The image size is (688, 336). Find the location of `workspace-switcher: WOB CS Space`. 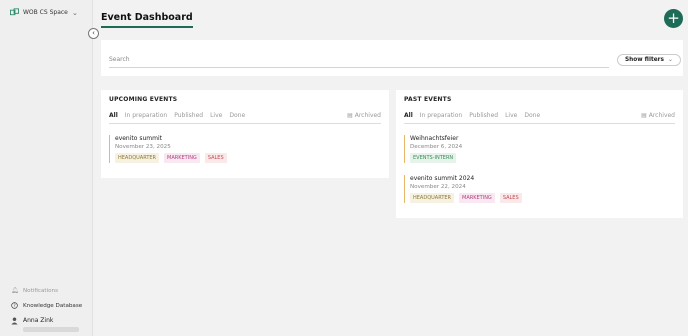

workspace-switcher: WOB CS Space is located at coordinates (39, 12).